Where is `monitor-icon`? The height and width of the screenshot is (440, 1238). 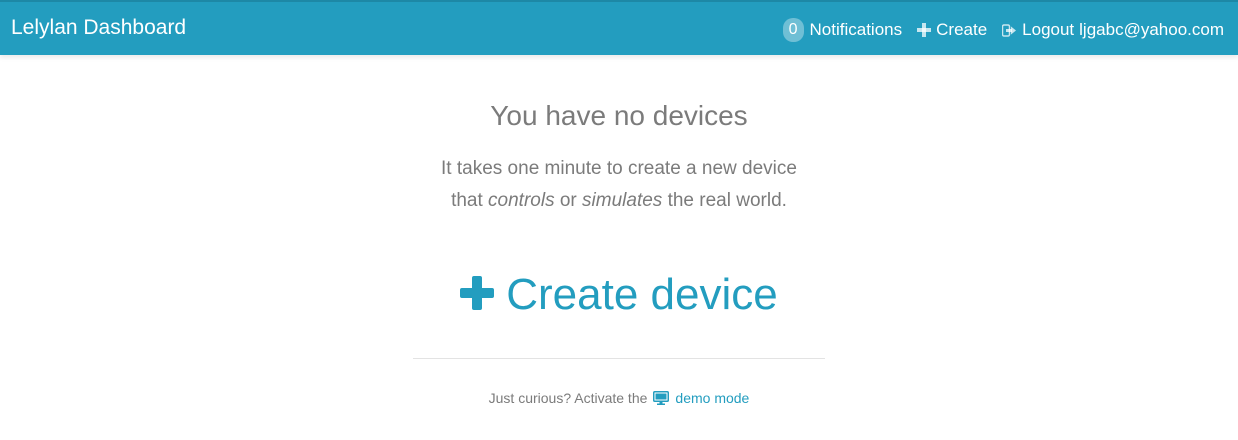
monitor-icon is located at coordinates (661, 398).